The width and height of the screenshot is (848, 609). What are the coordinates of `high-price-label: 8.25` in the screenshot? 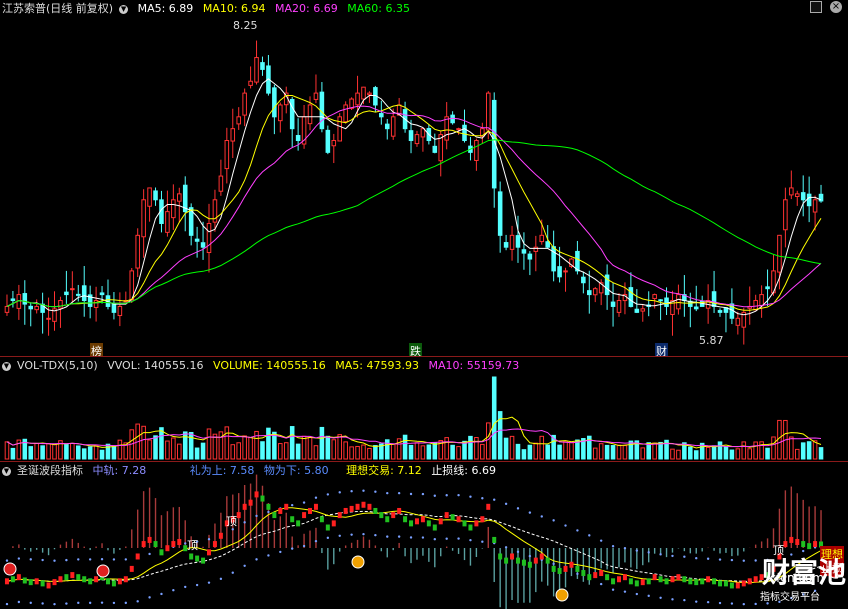 It's located at (245, 25).